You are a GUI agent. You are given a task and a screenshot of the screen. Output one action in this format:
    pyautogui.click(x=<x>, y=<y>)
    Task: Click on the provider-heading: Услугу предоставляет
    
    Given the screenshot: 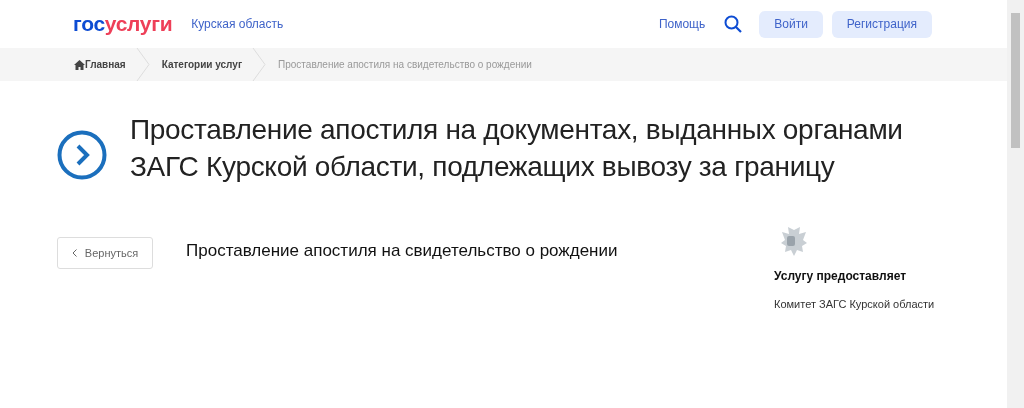 What is the action you would take?
    pyautogui.click(x=841, y=276)
    